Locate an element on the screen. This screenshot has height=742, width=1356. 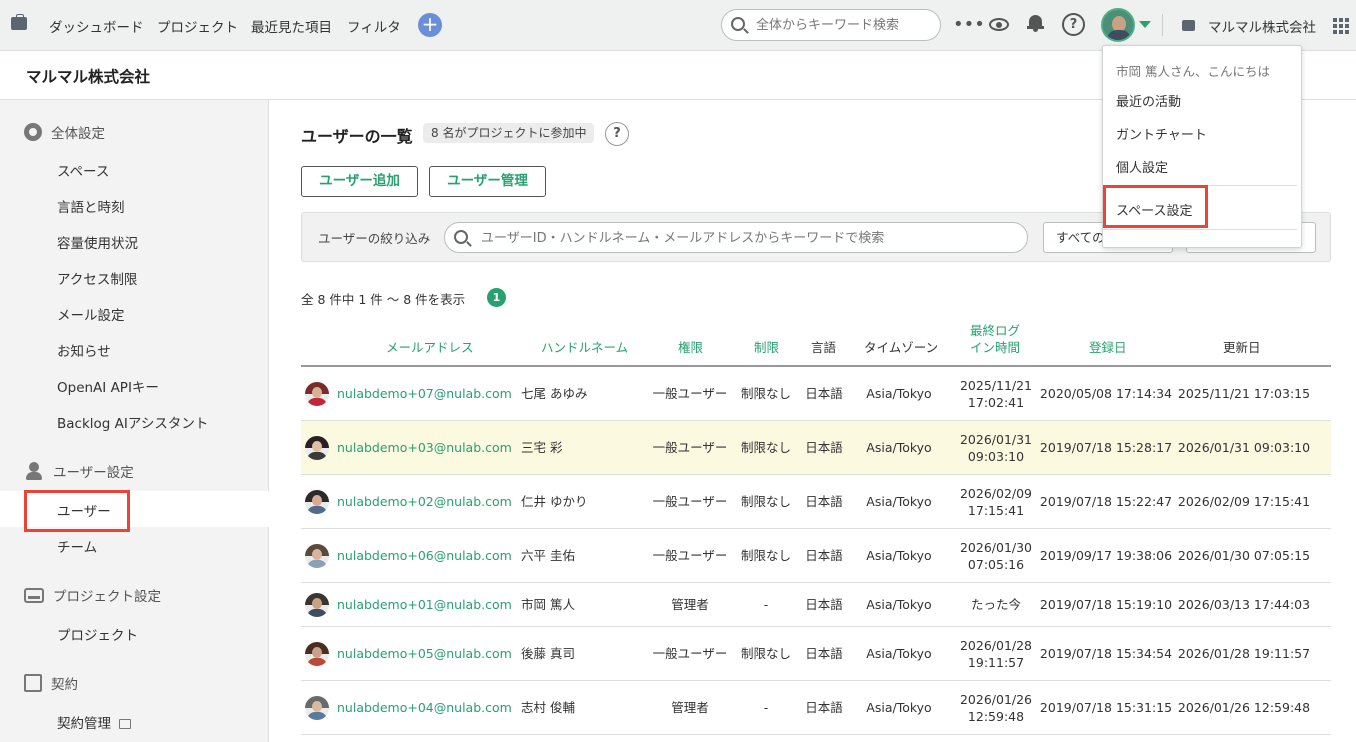
cell-last-login: たった今 is located at coordinates (996, 604).